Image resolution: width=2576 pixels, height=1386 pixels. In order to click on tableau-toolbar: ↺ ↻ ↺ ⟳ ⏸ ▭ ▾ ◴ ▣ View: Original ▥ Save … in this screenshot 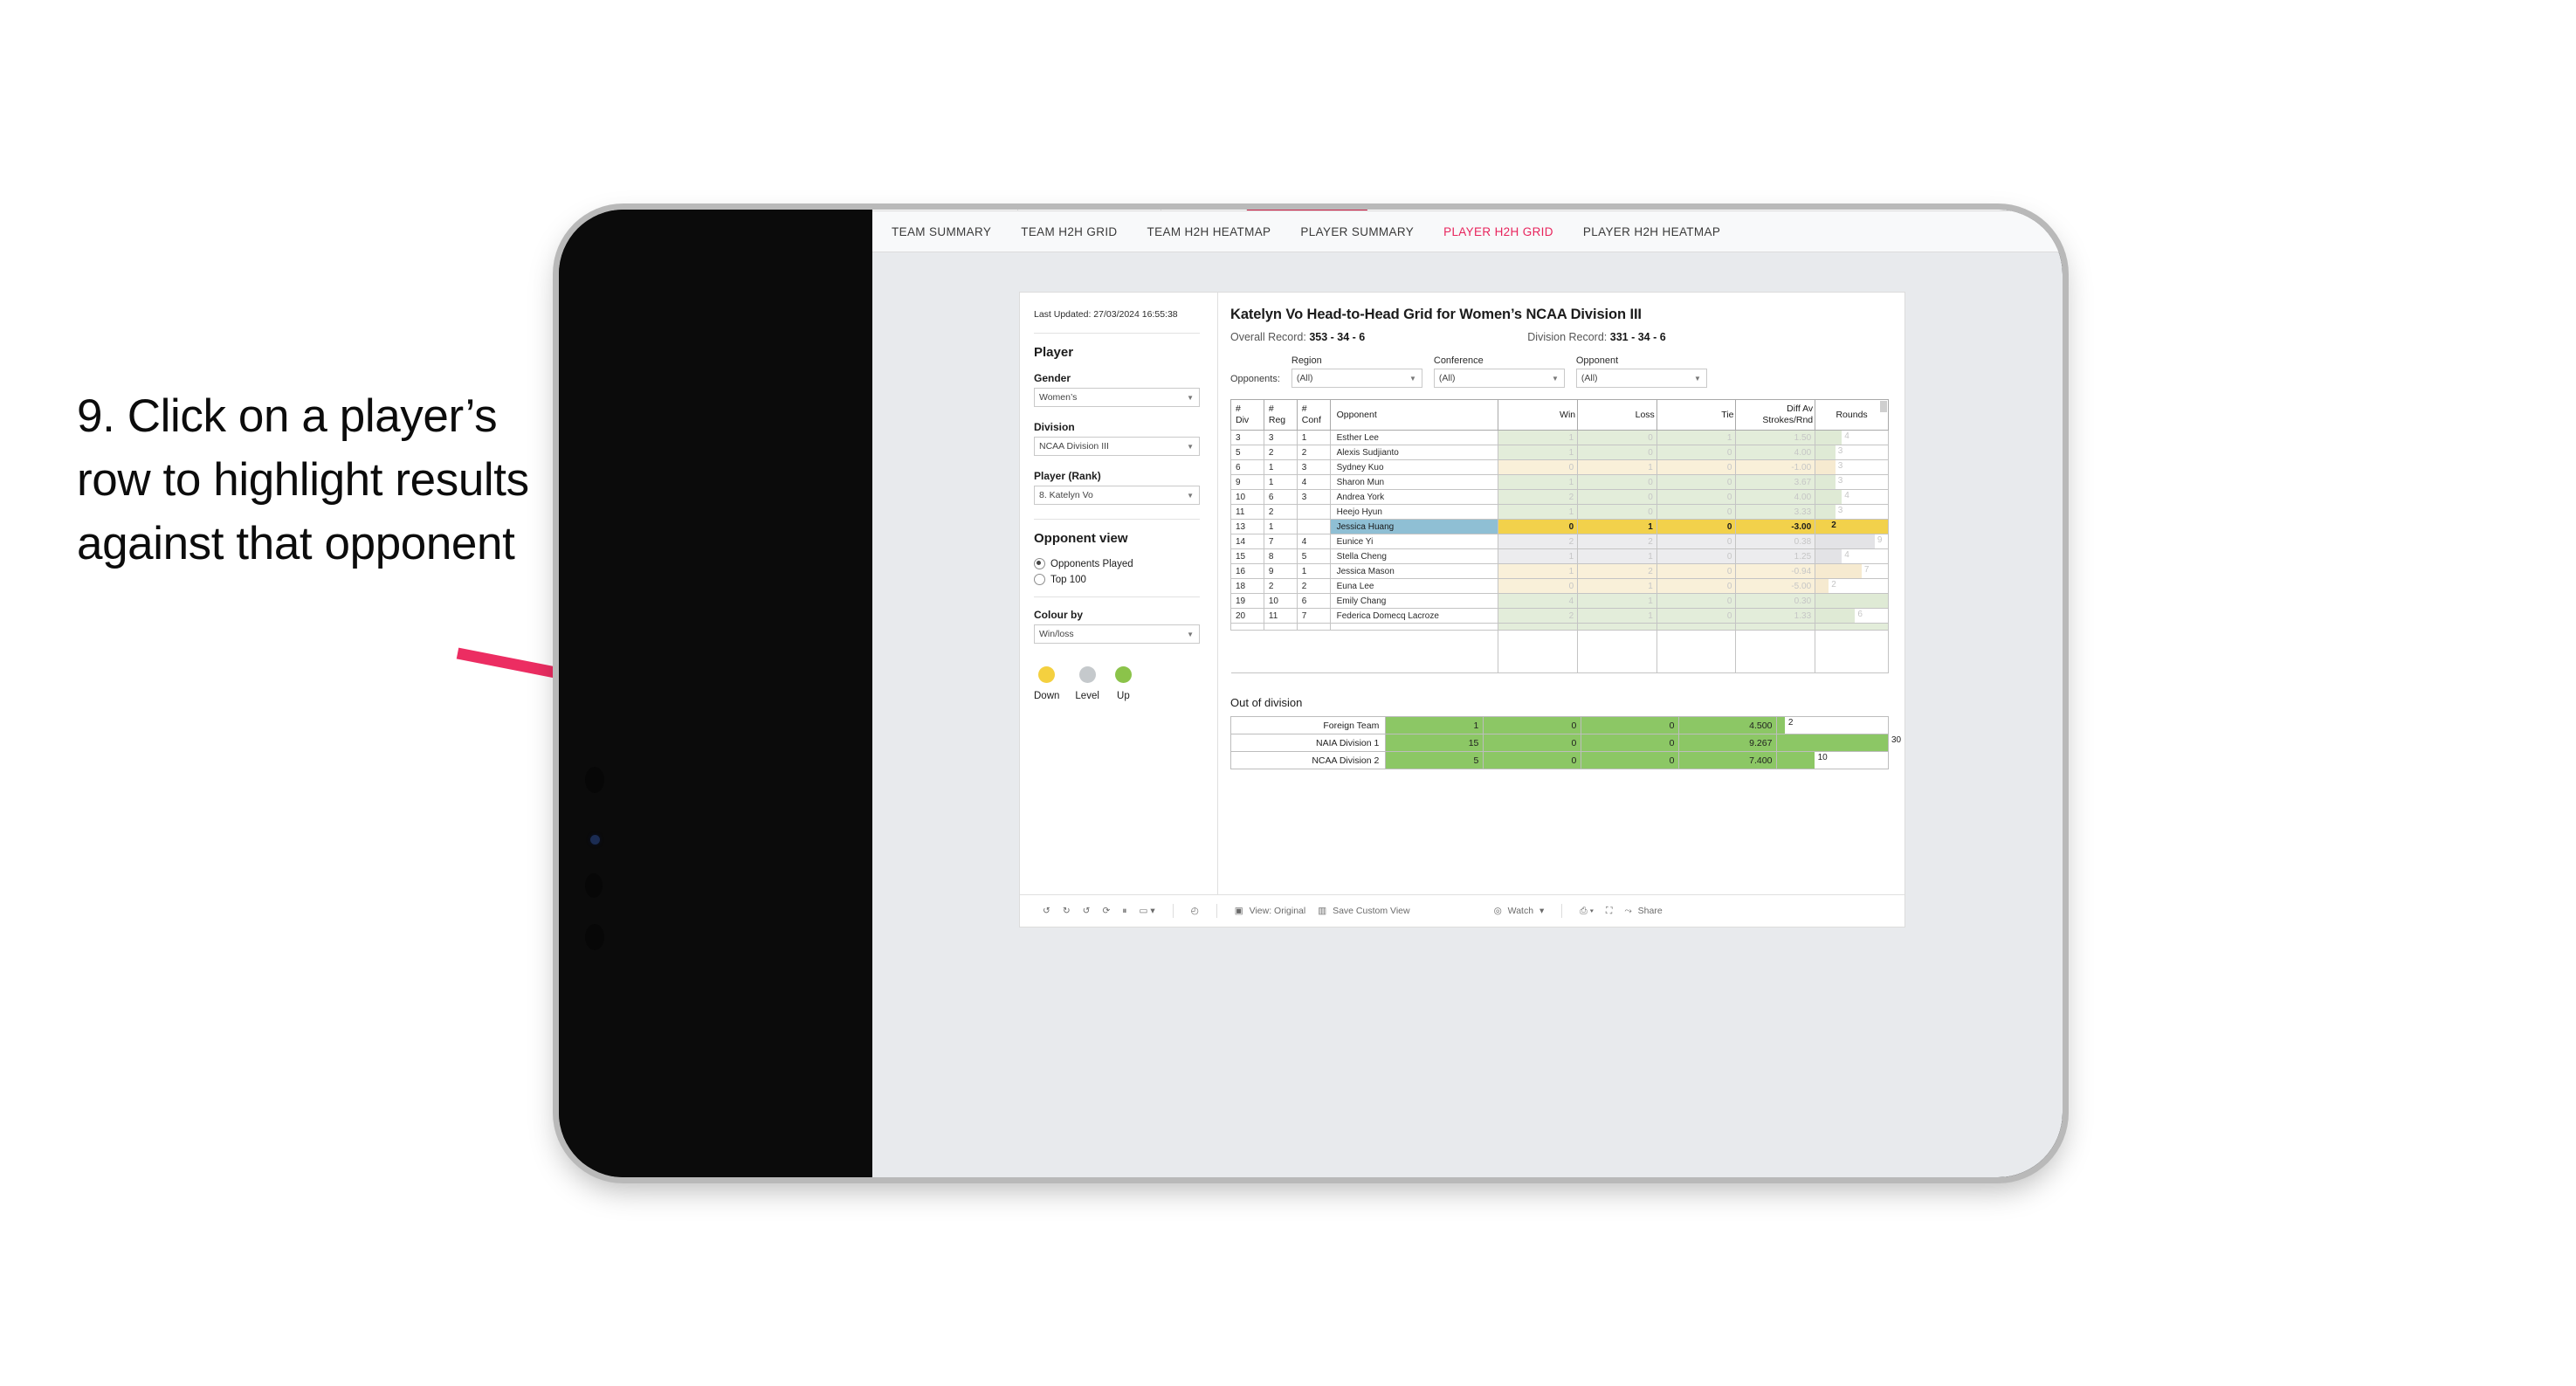, I will do `click(1462, 910)`.